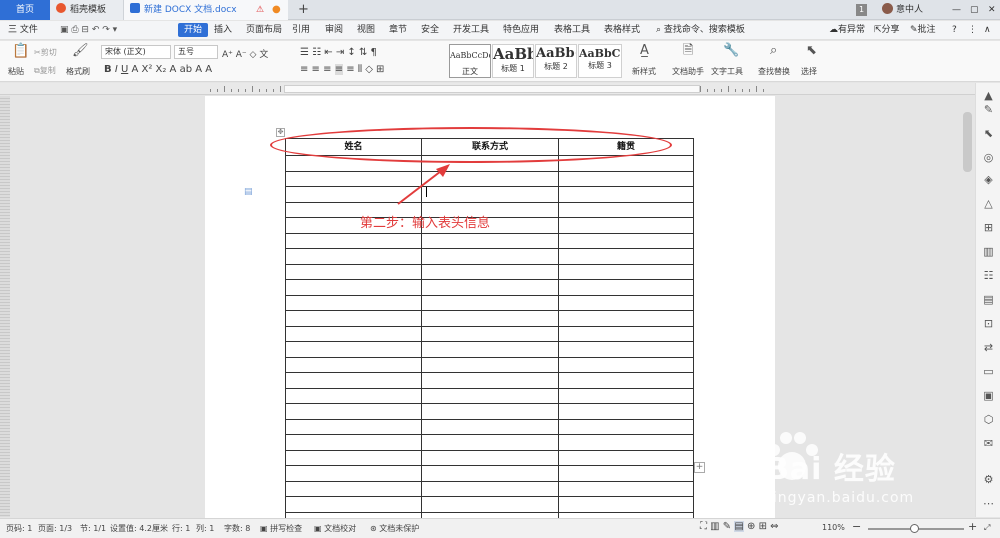 This screenshot has width=1000, height=538. Describe the element at coordinates (470, 55) in the screenshot. I see `style-normal-preview: AaBbCcDd` at that location.